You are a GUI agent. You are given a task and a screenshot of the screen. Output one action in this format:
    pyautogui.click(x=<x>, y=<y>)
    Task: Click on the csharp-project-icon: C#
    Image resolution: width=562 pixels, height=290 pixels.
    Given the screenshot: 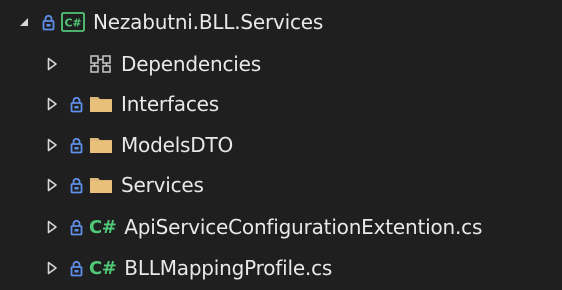 What is the action you would take?
    pyautogui.click(x=73, y=22)
    